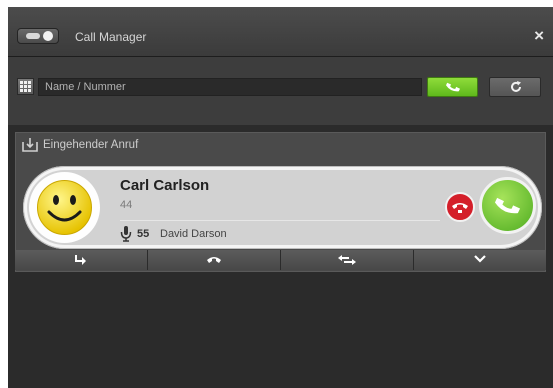  I want to click on transfer-button, so click(347, 260).